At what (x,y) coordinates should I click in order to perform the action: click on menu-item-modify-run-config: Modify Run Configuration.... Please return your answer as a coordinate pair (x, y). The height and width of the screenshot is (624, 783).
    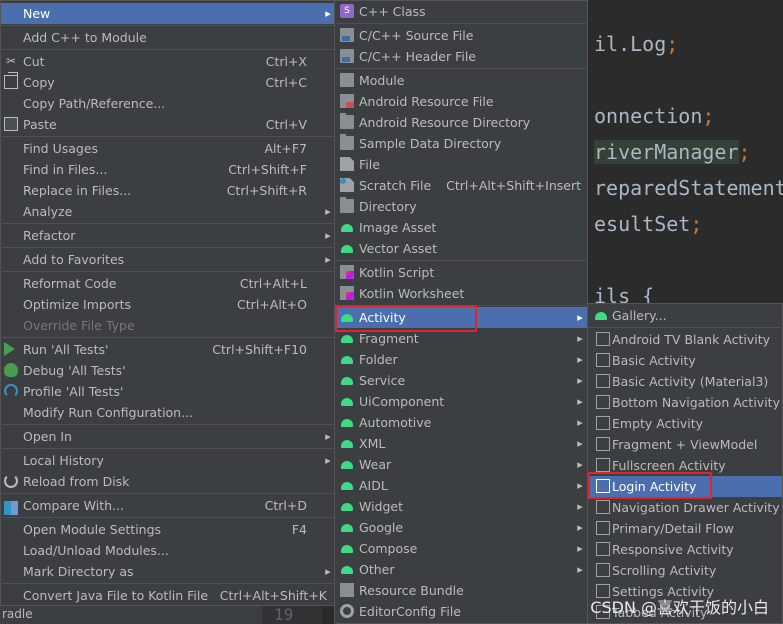
    Looking at the image, I should click on (168, 412).